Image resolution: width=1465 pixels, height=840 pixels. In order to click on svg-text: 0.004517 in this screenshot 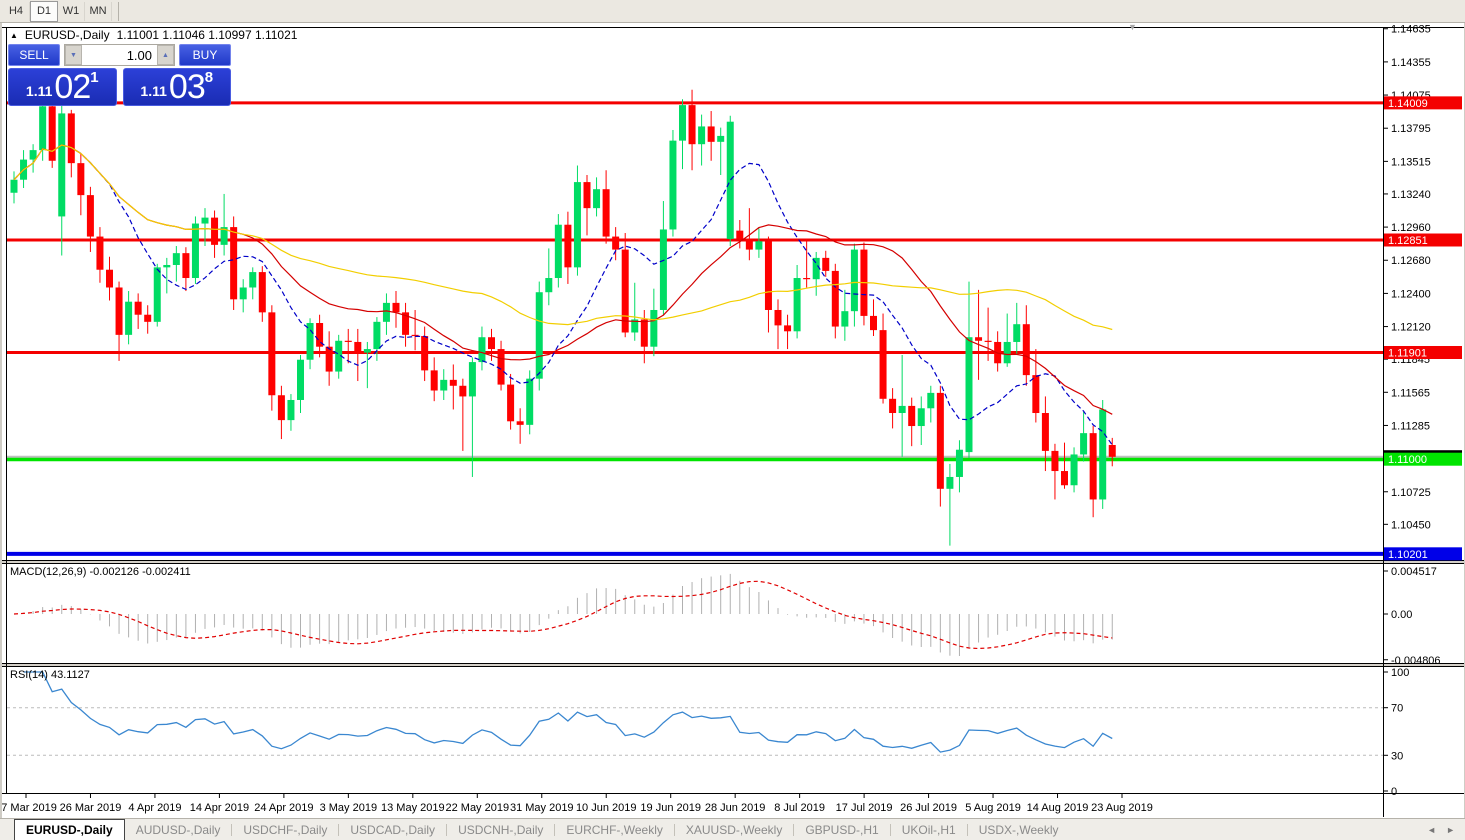, I will do `click(1414, 572)`.